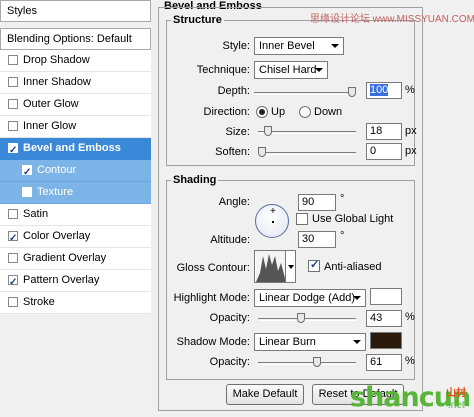  Describe the element at coordinates (317, 362) in the screenshot. I see `shadow-opacity-thumb` at that location.